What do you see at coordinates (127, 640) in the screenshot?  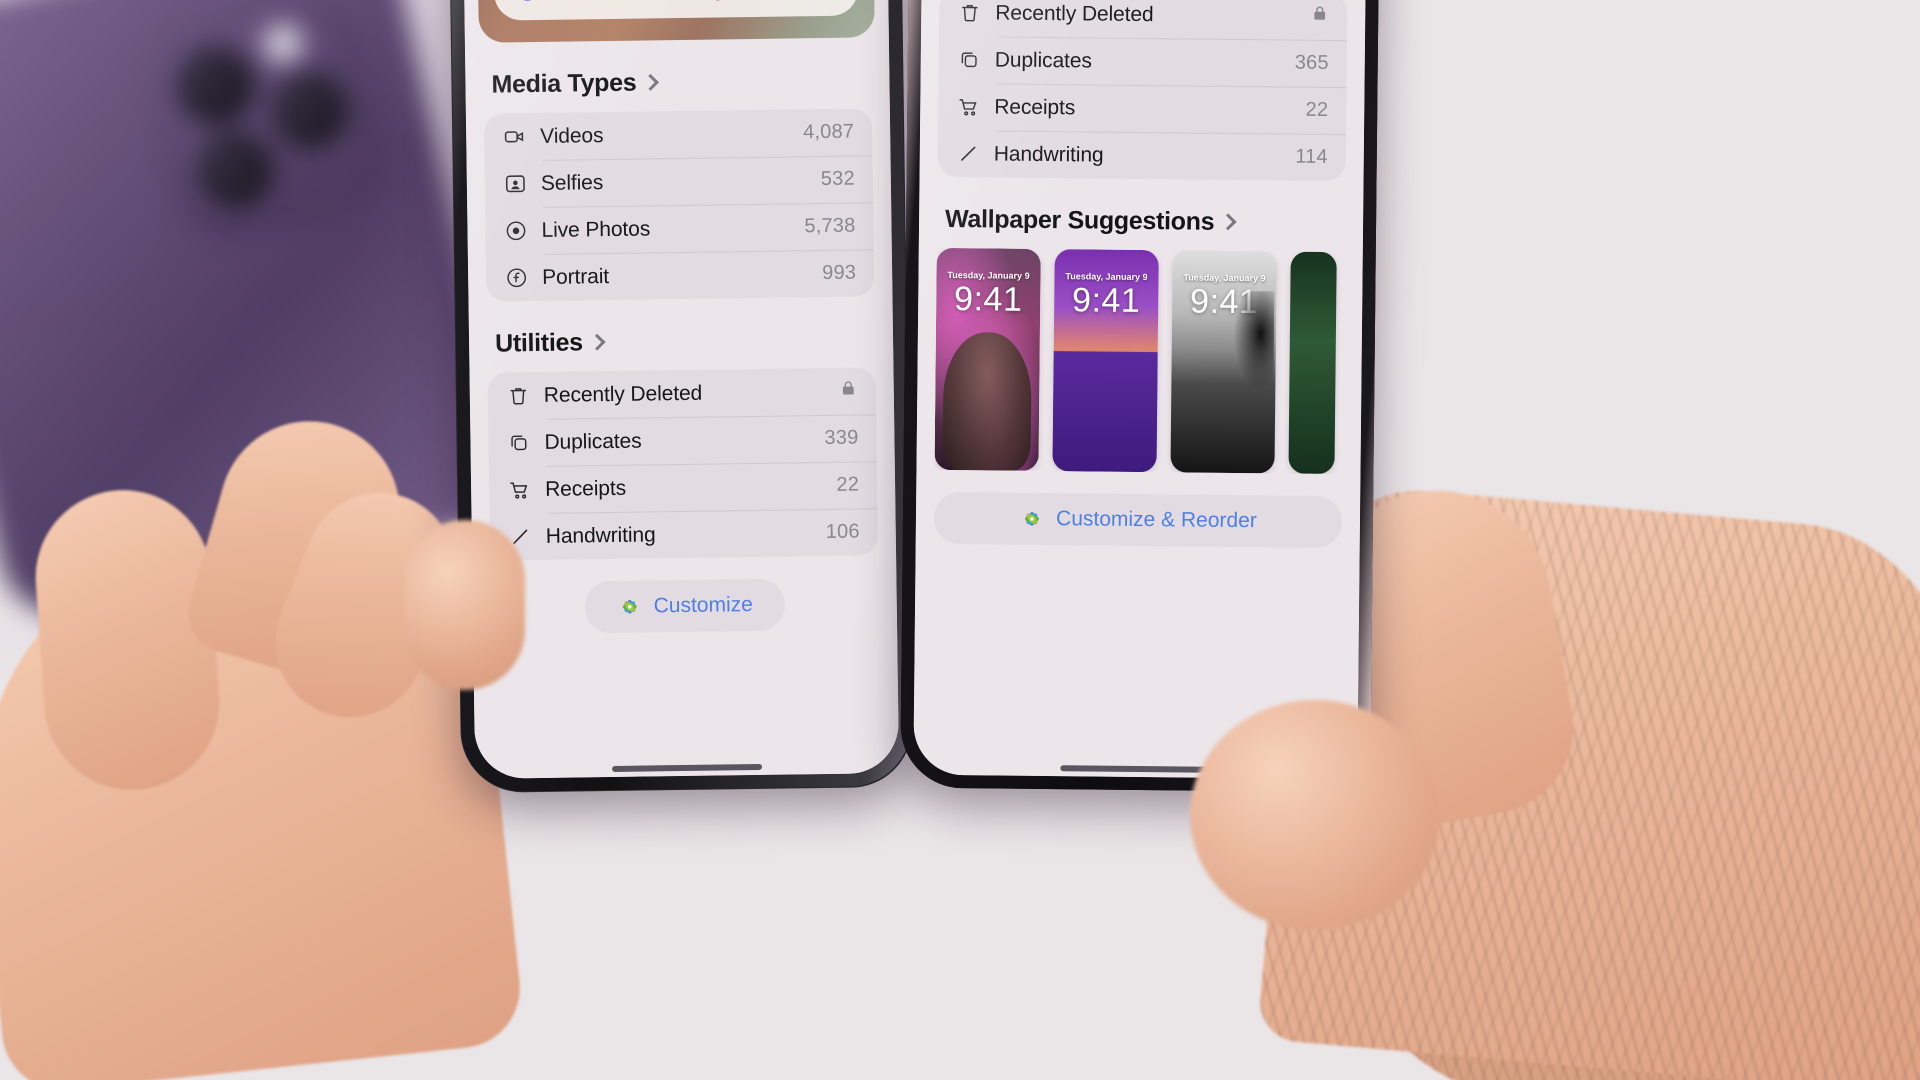 I see `left-index-finger` at bounding box center [127, 640].